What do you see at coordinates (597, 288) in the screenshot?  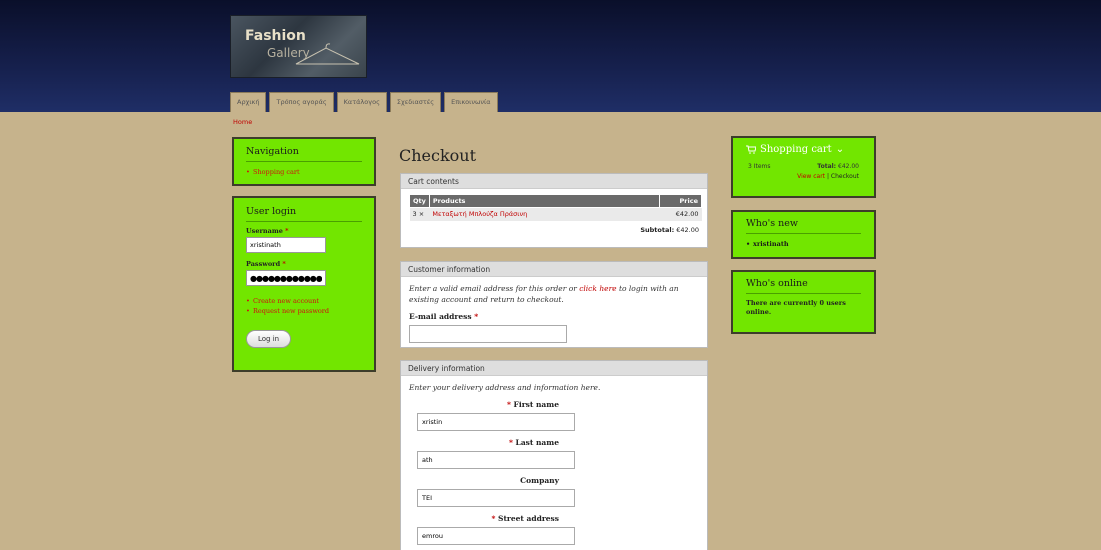 I see `login-click-here-link: click here` at bounding box center [597, 288].